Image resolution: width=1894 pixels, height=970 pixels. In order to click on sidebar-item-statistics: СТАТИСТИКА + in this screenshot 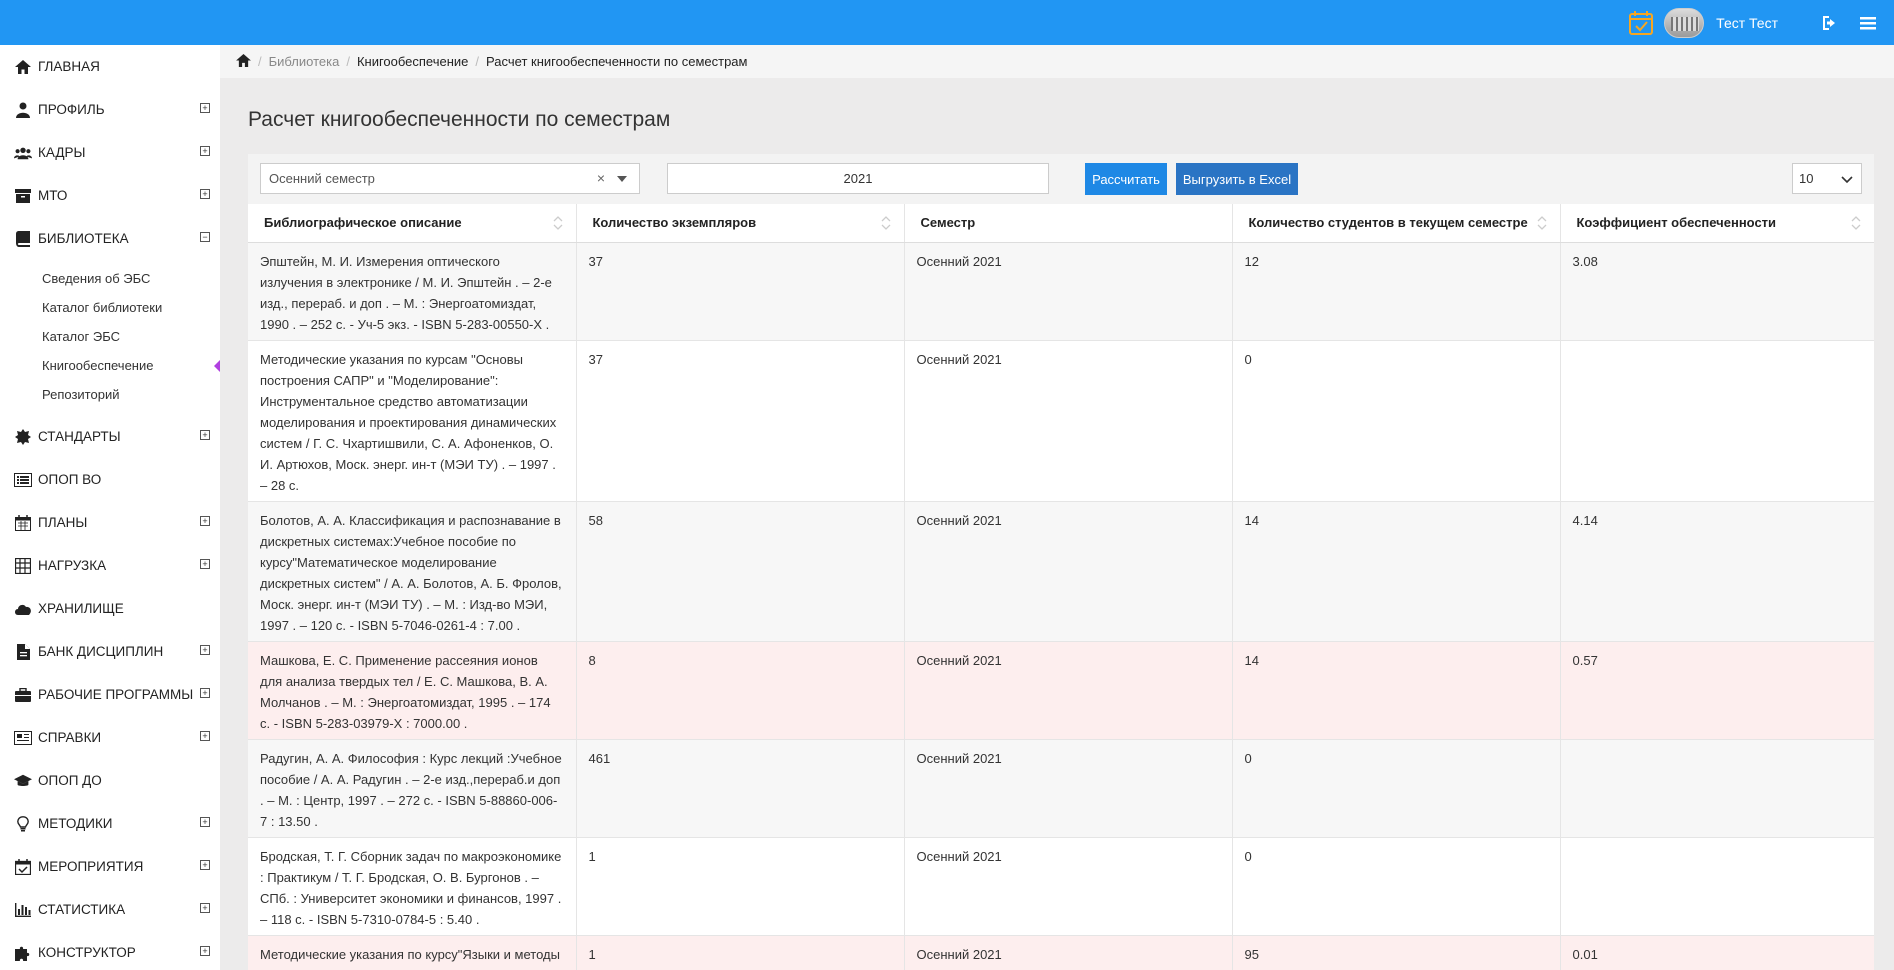, I will do `click(110, 909)`.